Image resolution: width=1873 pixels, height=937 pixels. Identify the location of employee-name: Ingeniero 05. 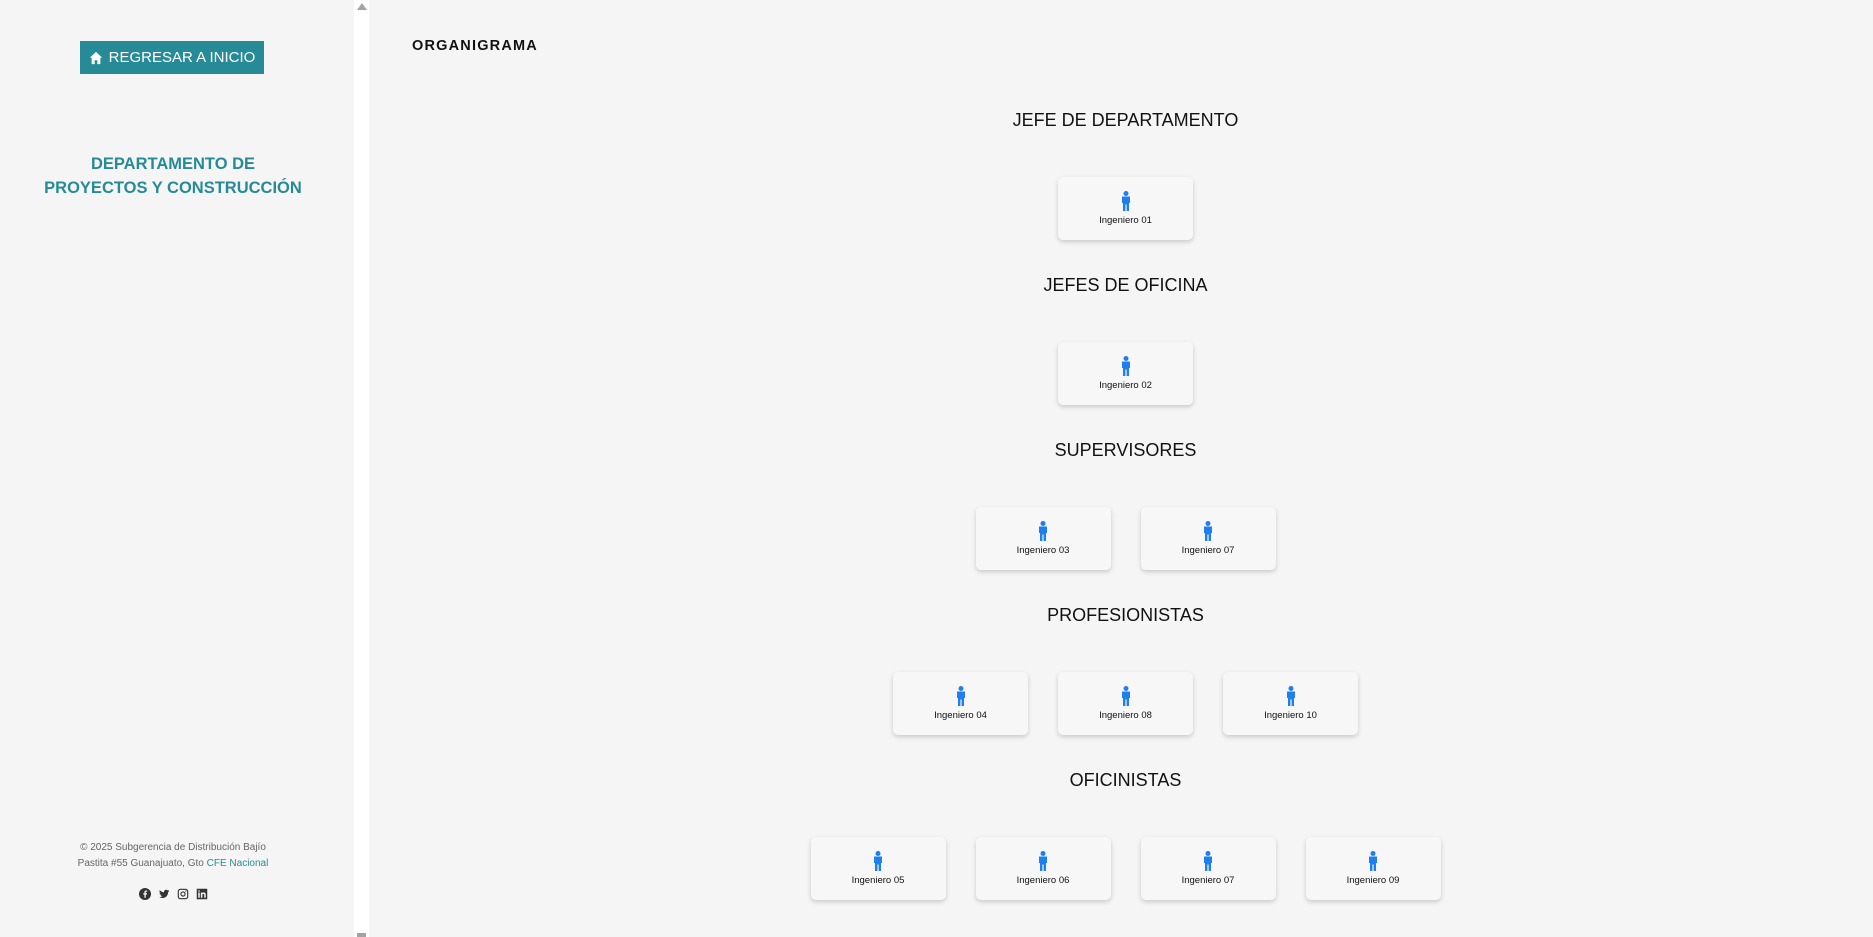
(878, 880).